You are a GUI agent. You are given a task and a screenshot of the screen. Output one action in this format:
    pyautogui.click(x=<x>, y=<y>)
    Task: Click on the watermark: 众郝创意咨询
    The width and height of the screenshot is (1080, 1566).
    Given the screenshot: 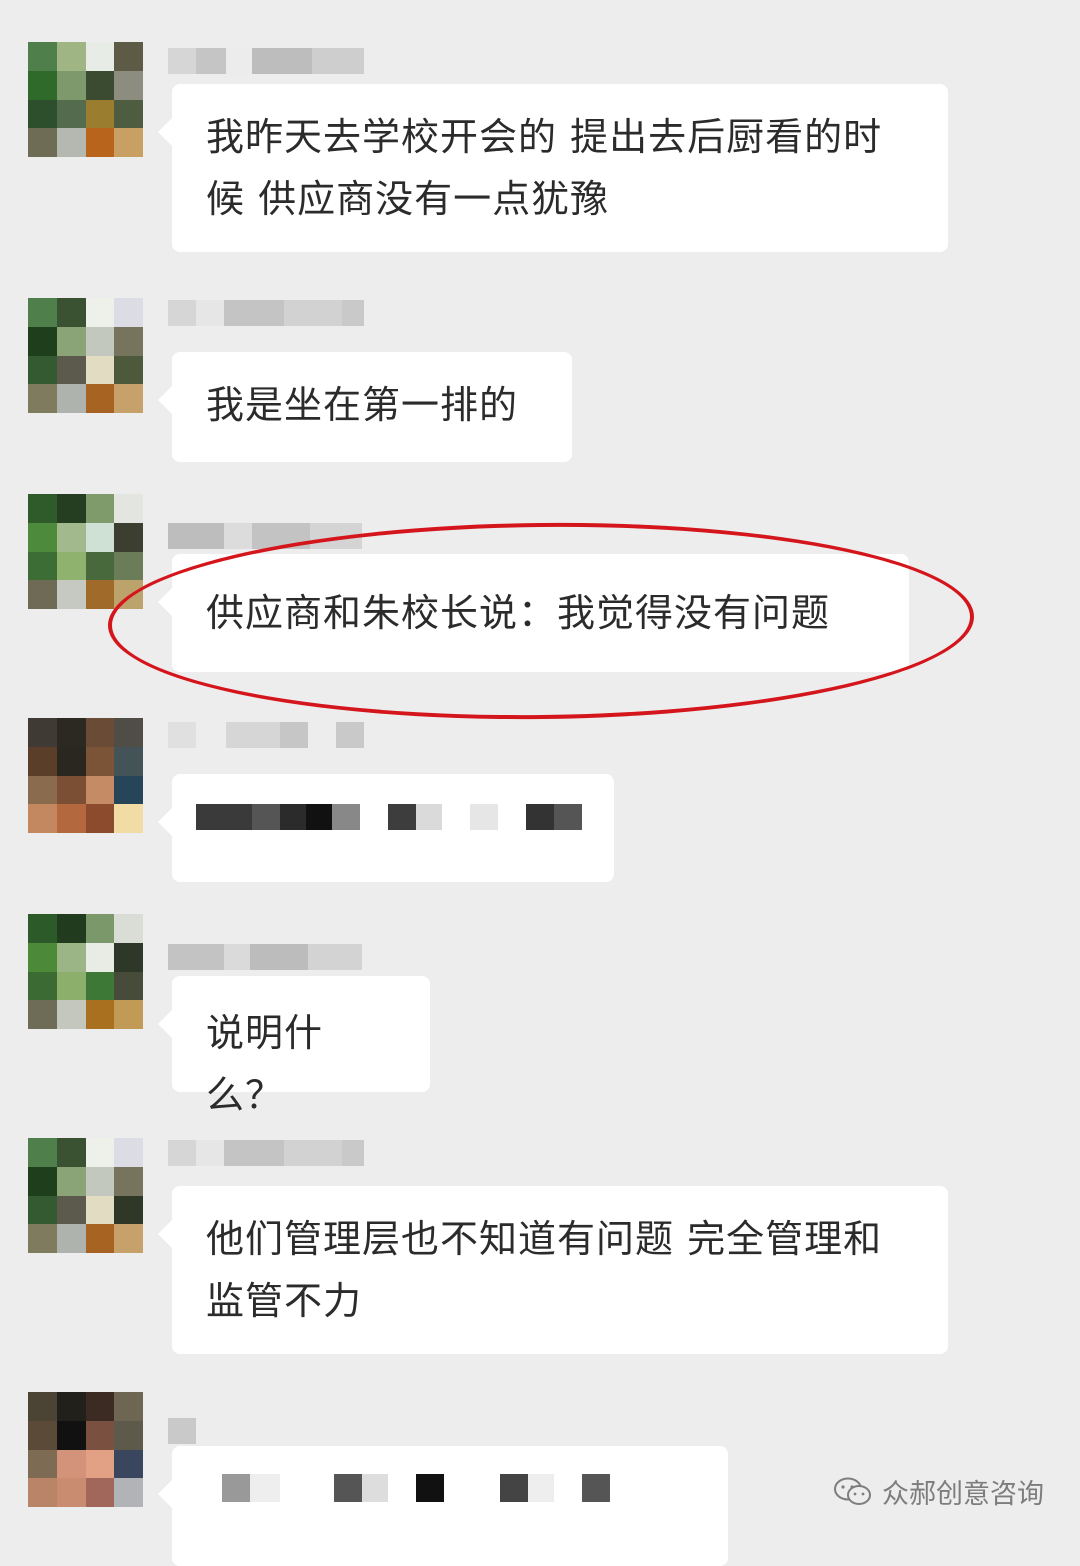 What is the action you would take?
    pyautogui.click(x=939, y=1491)
    